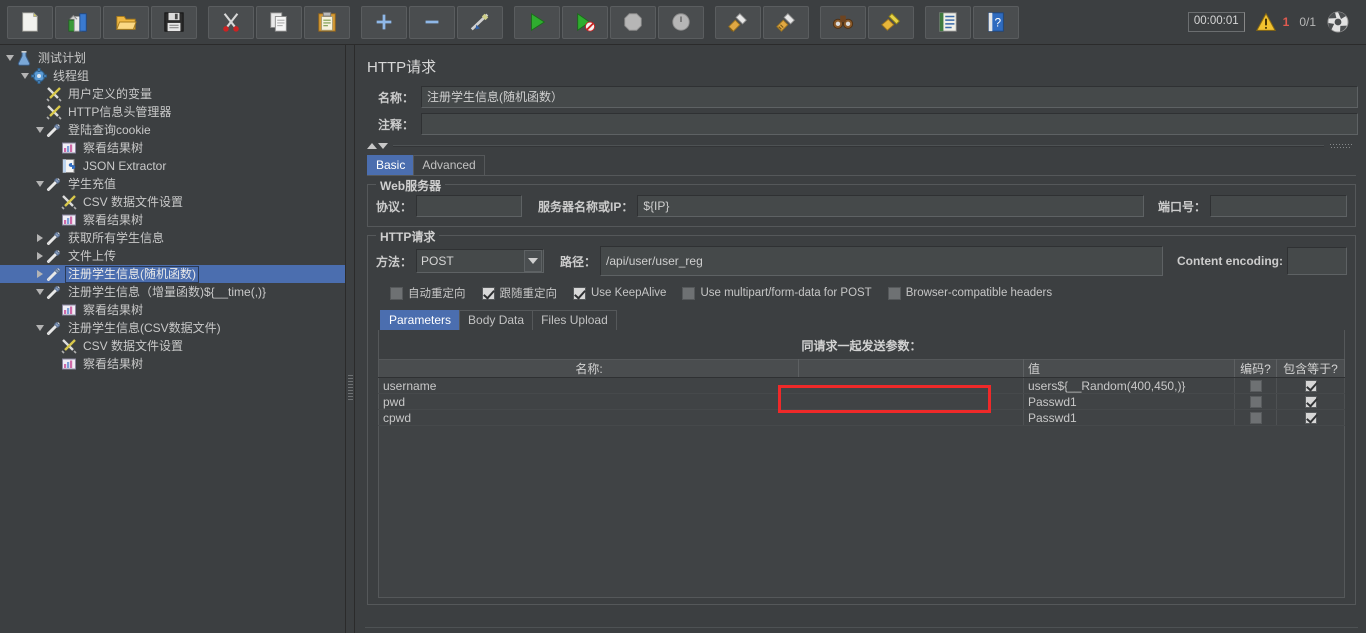 Image resolution: width=1366 pixels, height=633 pixels. What do you see at coordinates (889, 97) in the screenshot?
I see `name-input: 注册学生信息(随机函数）` at bounding box center [889, 97].